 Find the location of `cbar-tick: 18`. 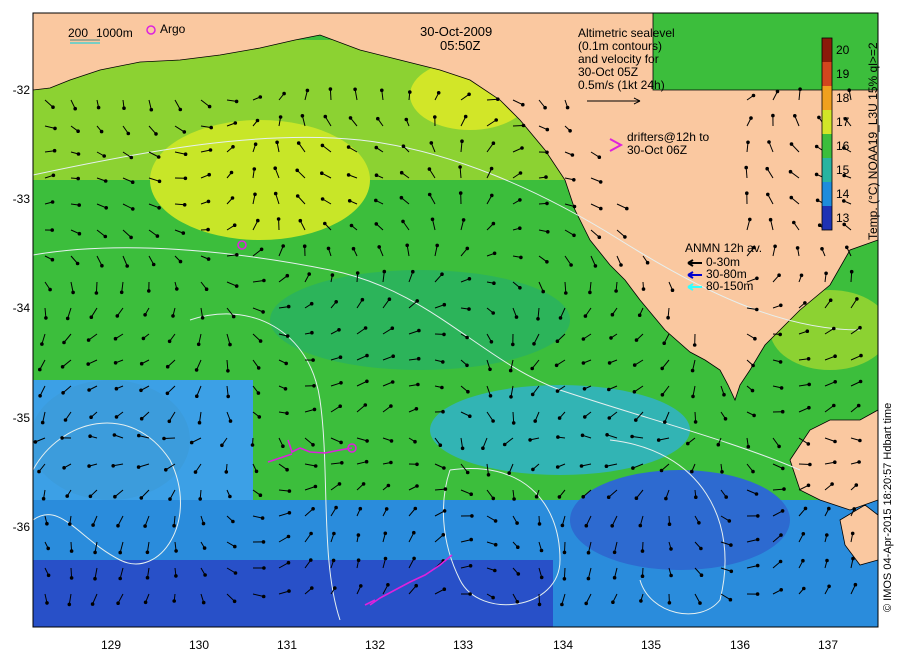

cbar-tick: 18 is located at coordinates (843, 98).